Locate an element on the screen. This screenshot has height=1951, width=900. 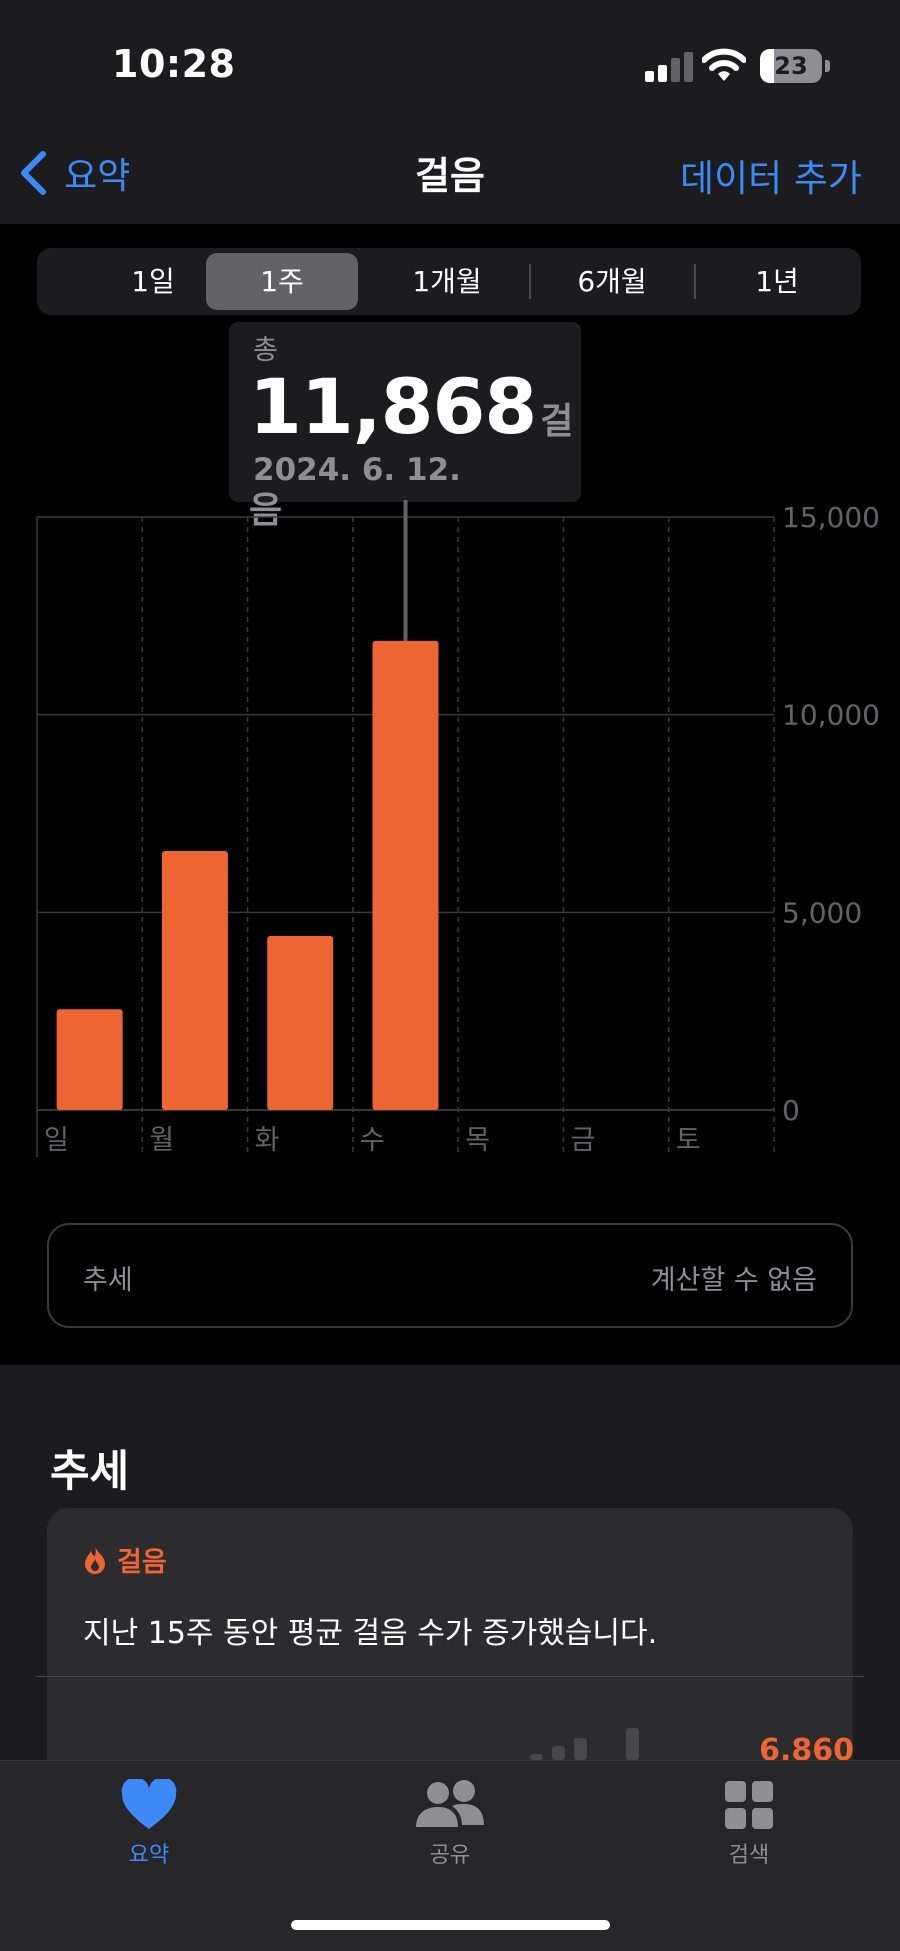
x-tick-label: 수 is located at coordinates (372, 1140).